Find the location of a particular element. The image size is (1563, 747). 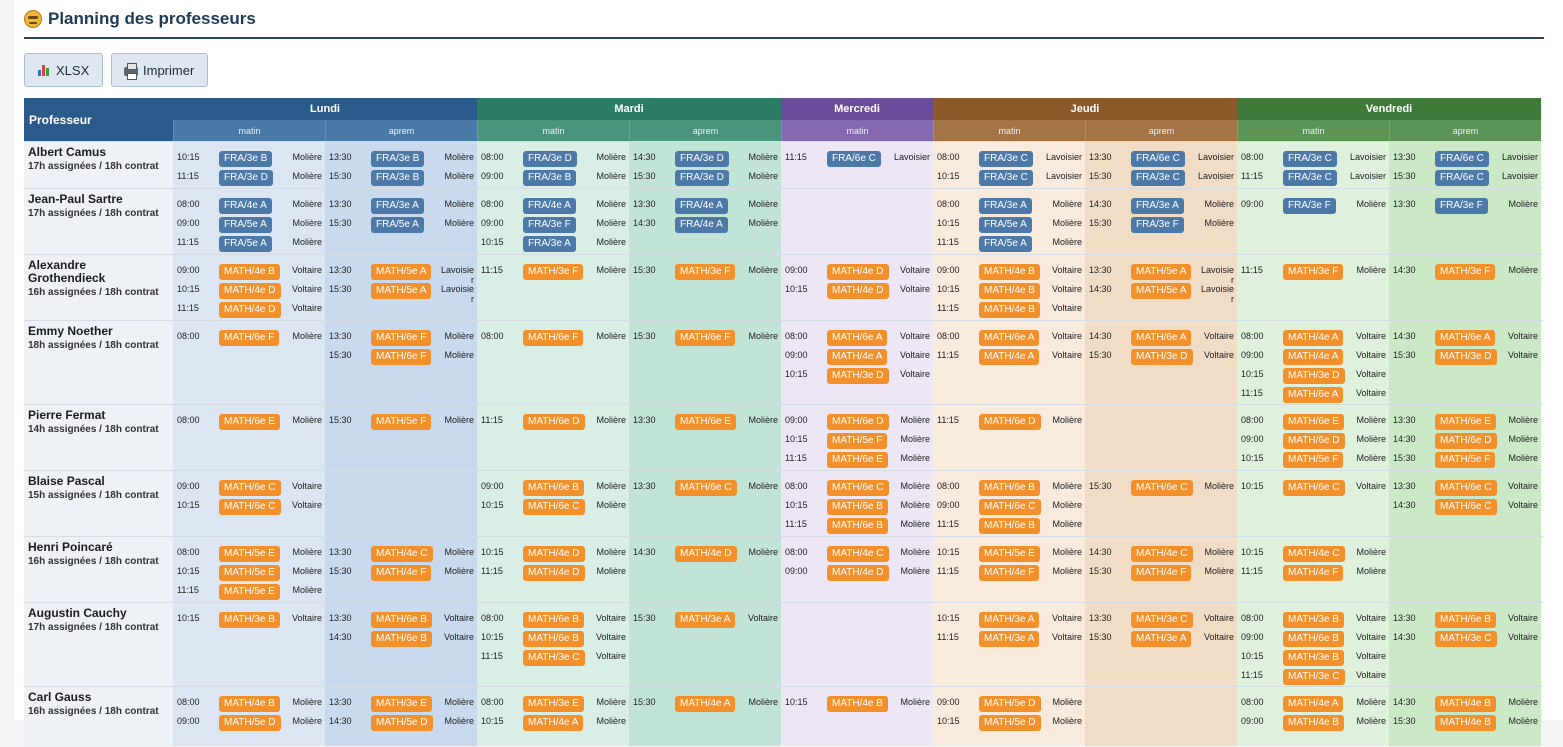

class-badge: MATH/3e E is located at coordinates (401, 704).